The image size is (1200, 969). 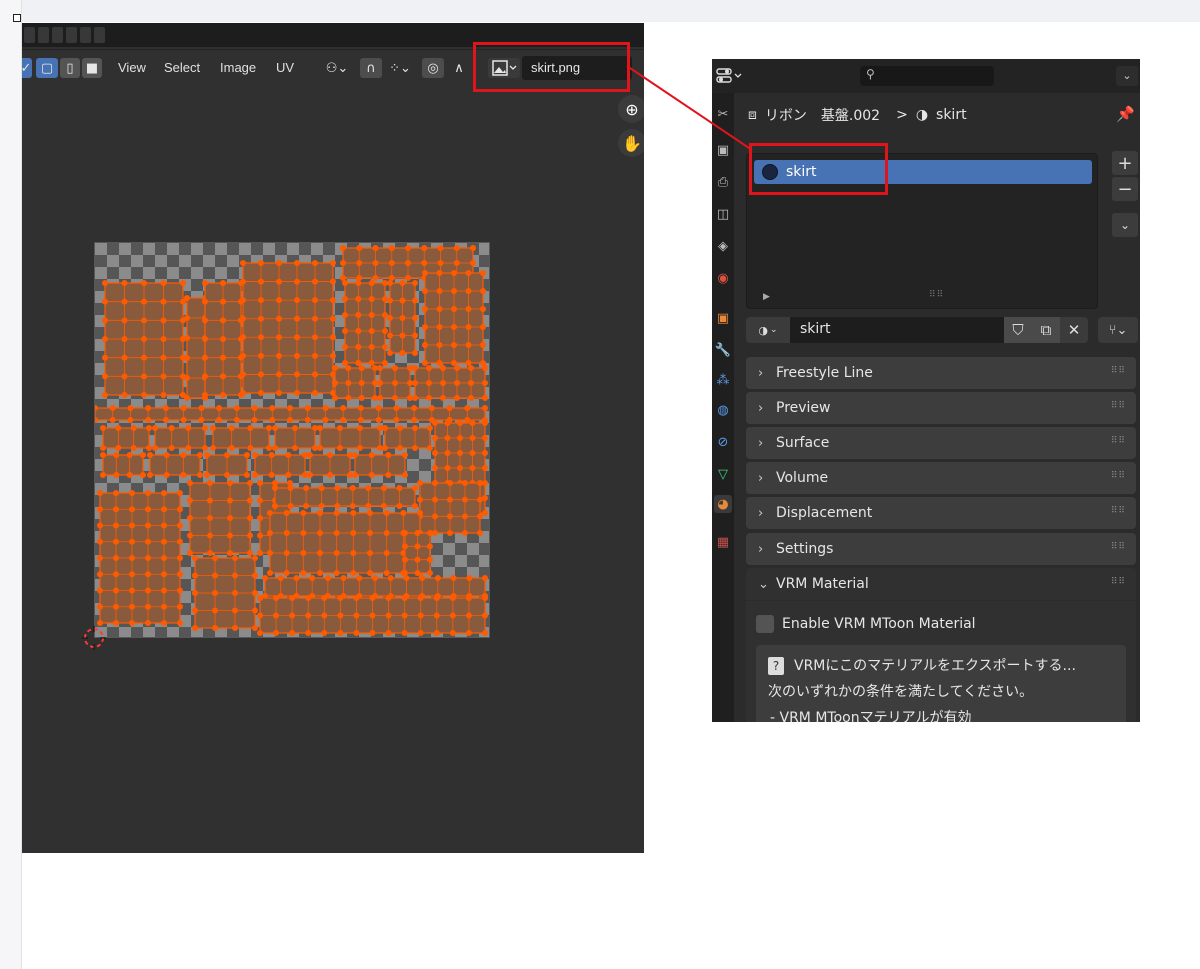 I want to click on texture-tab-icon: ▦, so click(x=723, y=542).